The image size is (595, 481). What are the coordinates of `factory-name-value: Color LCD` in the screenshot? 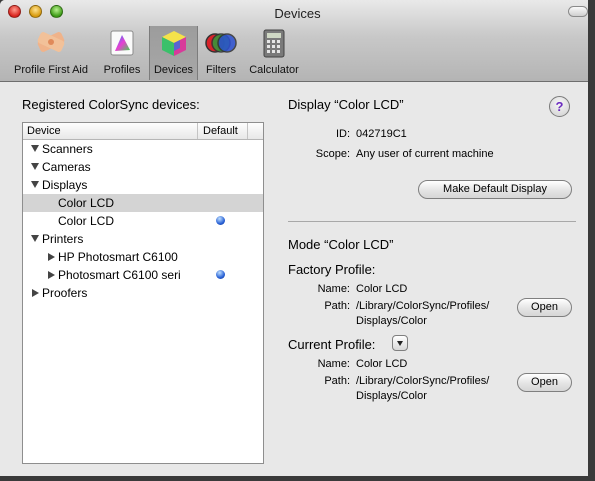 It's located at (382, 289).